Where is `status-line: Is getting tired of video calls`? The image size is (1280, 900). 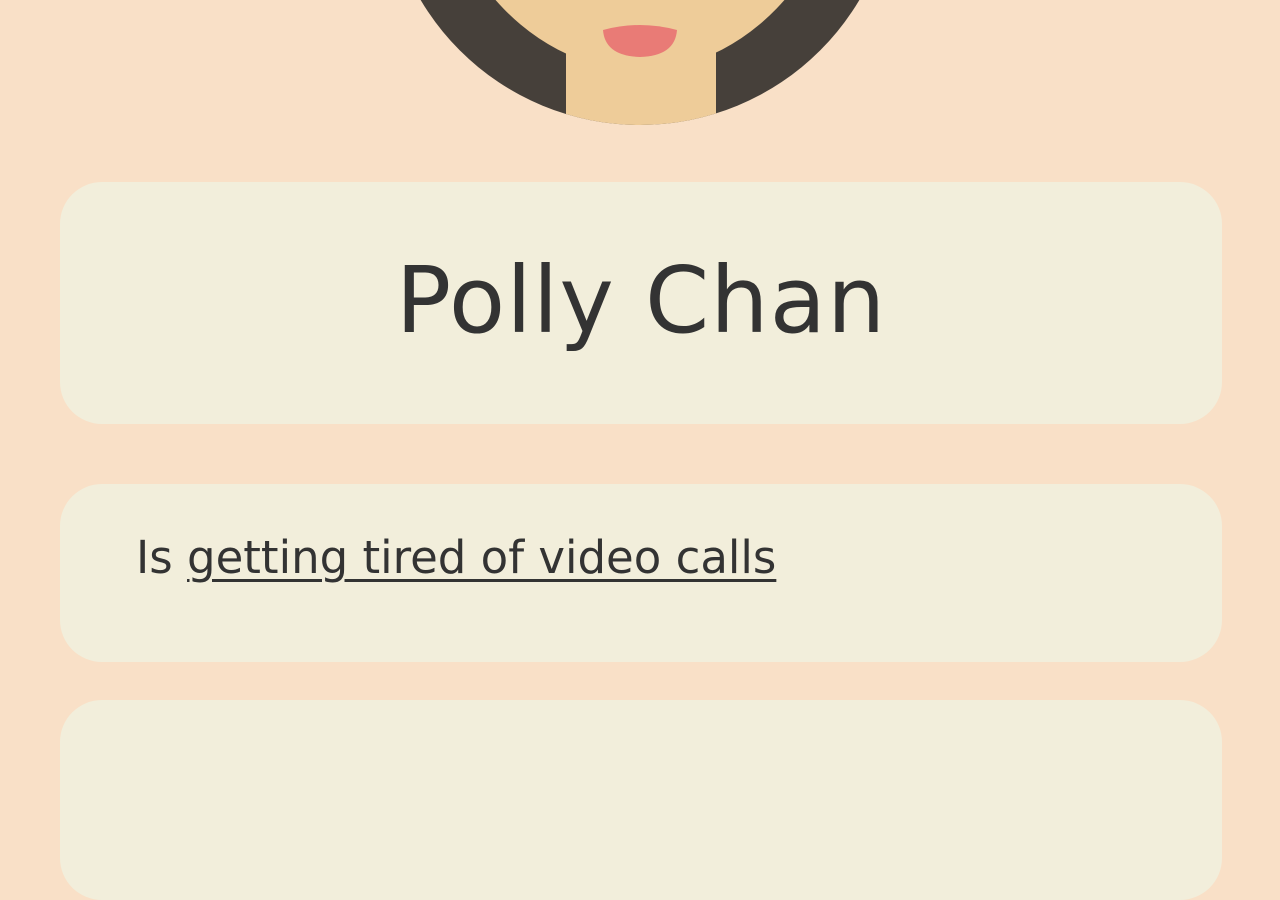 status-line: Is getting tired of video calls is located at coordinates (456, 557).